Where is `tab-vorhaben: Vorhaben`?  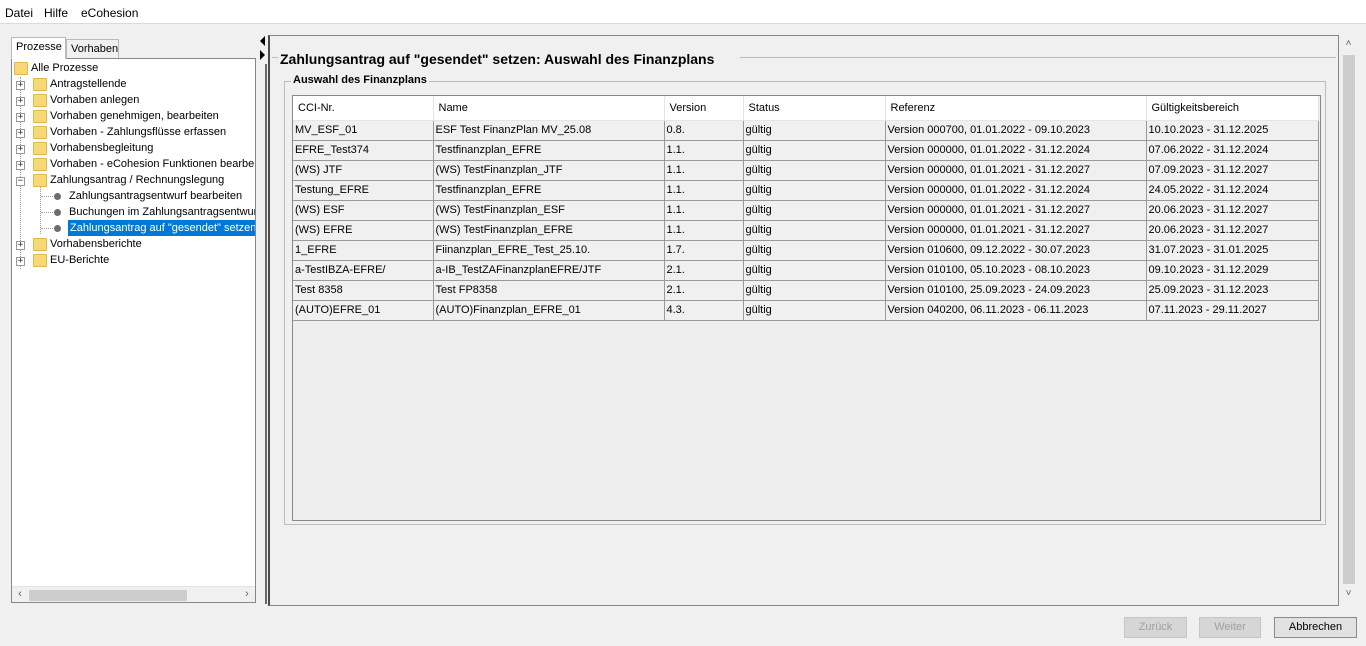 tab-vorhaben: Vorhaben is located at coordinates (92, 49).